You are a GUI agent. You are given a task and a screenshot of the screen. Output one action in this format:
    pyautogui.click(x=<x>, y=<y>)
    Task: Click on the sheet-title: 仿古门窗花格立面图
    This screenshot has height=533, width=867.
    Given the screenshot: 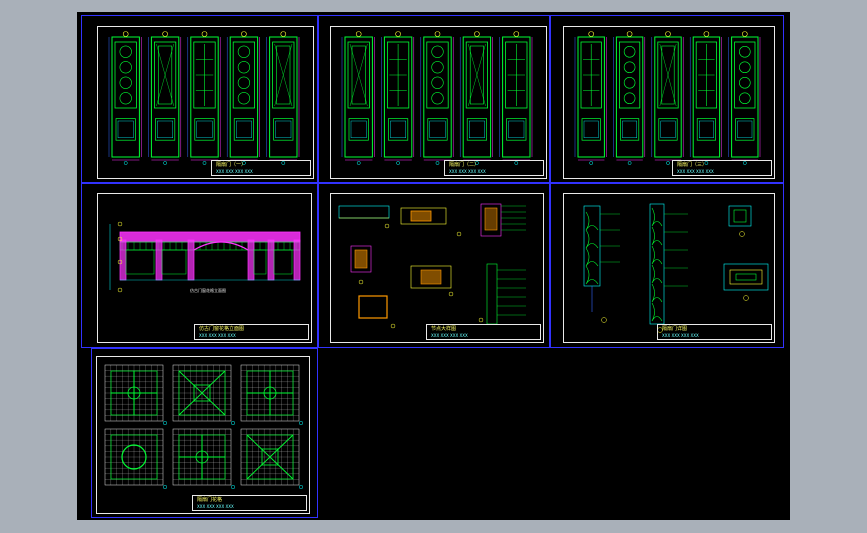 What is the action you would take?
    pyautogui.click(x=222, y=329)
    